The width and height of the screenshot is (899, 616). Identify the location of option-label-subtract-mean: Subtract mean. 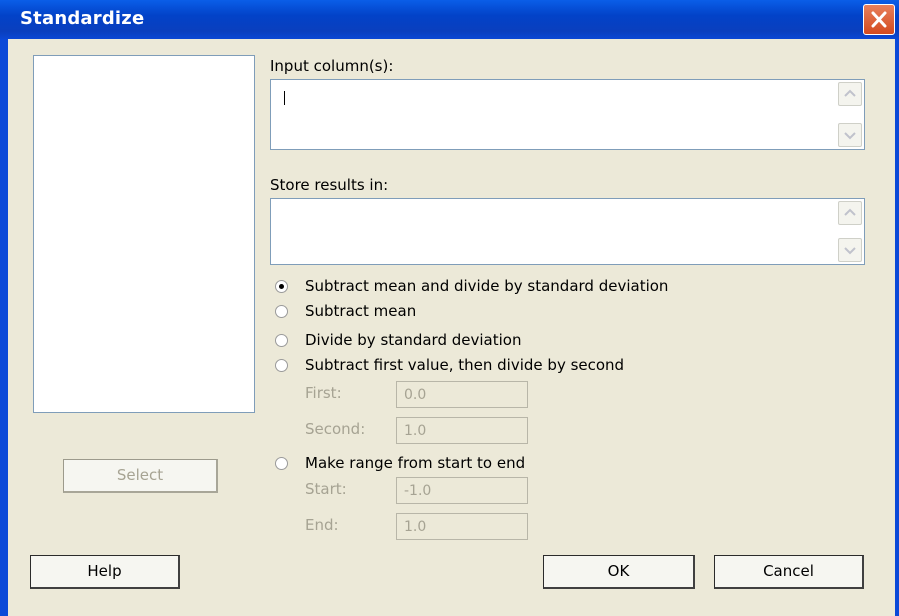
(360, 311).